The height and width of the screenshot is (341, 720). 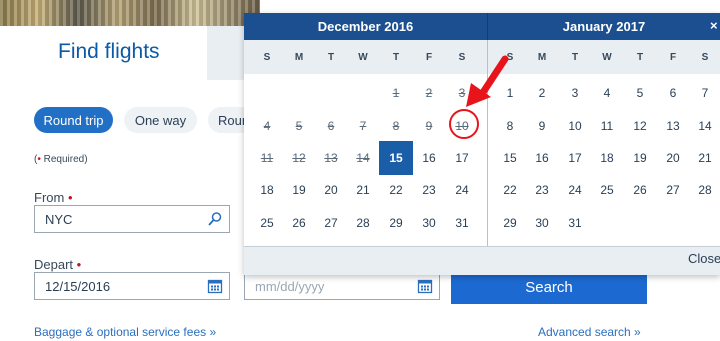 I want to click on search-button: Search, so click(x=549, y=287).